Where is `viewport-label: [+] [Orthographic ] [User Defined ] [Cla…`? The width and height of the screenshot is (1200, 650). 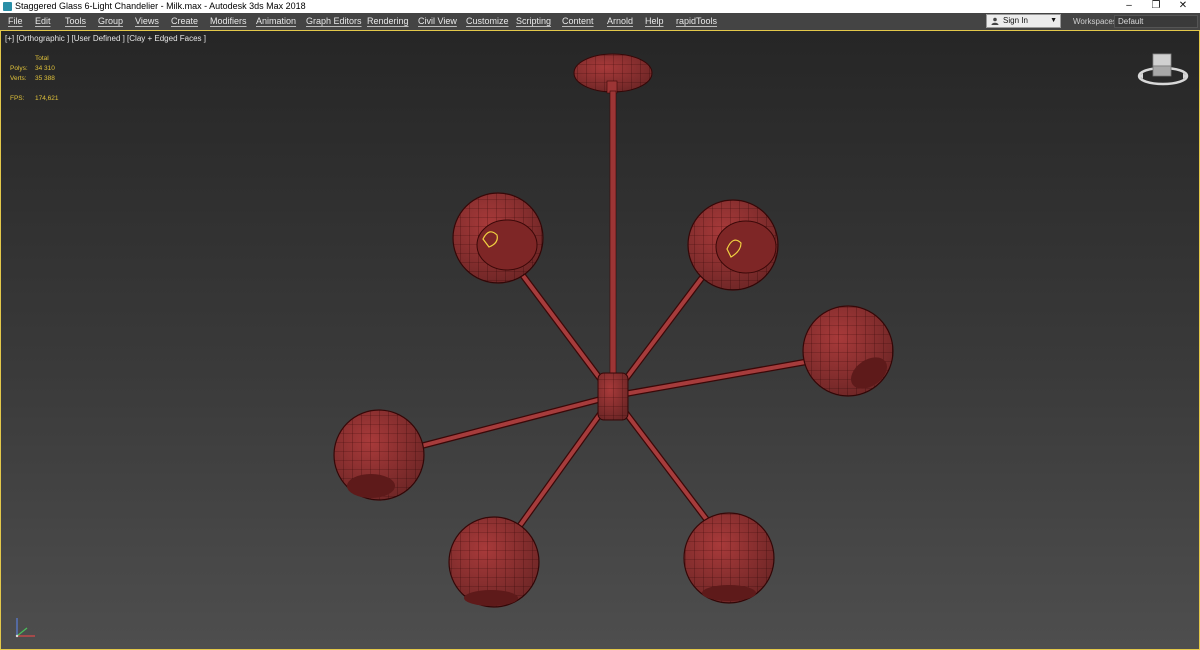 viewport-label: [+] [Orthographic ] [User Defined ] [Cla… is located at coordinates (105, 38).